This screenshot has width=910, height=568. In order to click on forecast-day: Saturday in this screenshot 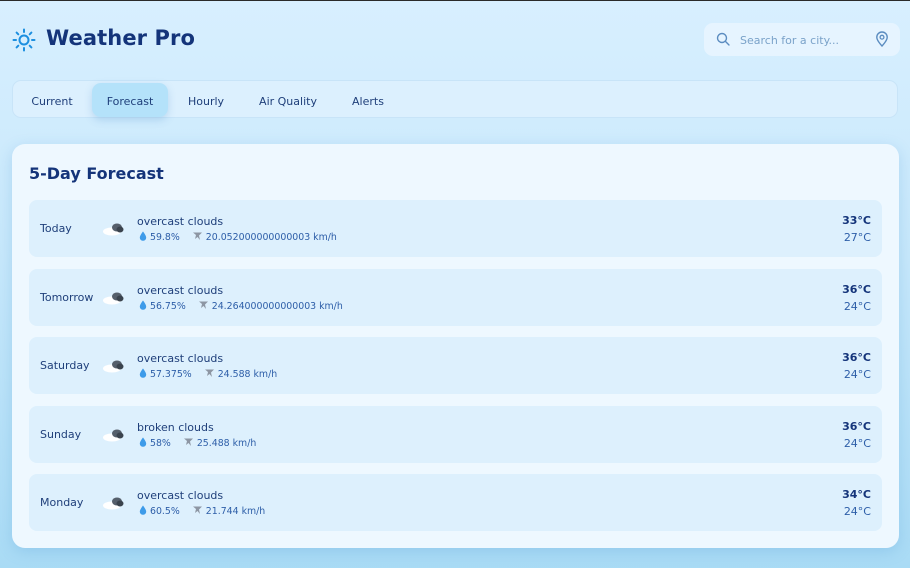, I will do `click(65, 365)`.